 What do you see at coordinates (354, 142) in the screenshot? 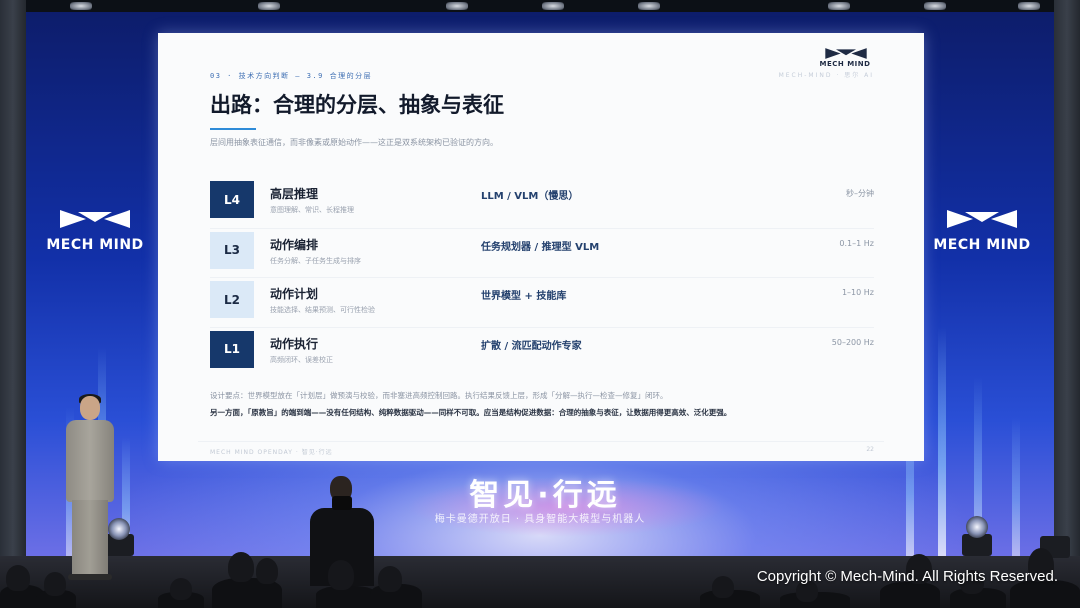
I see `slide-subtitle: 层间用抽象表征通信，而非像素或原始动作——这正是双系统架构已验证的方向。` at bounding box center [354, 142].